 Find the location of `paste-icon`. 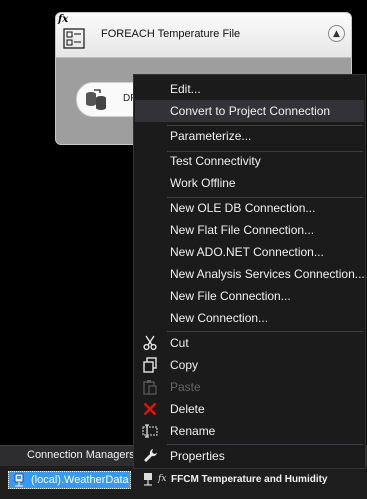

paste-icon is located at coordinates (150, 387).